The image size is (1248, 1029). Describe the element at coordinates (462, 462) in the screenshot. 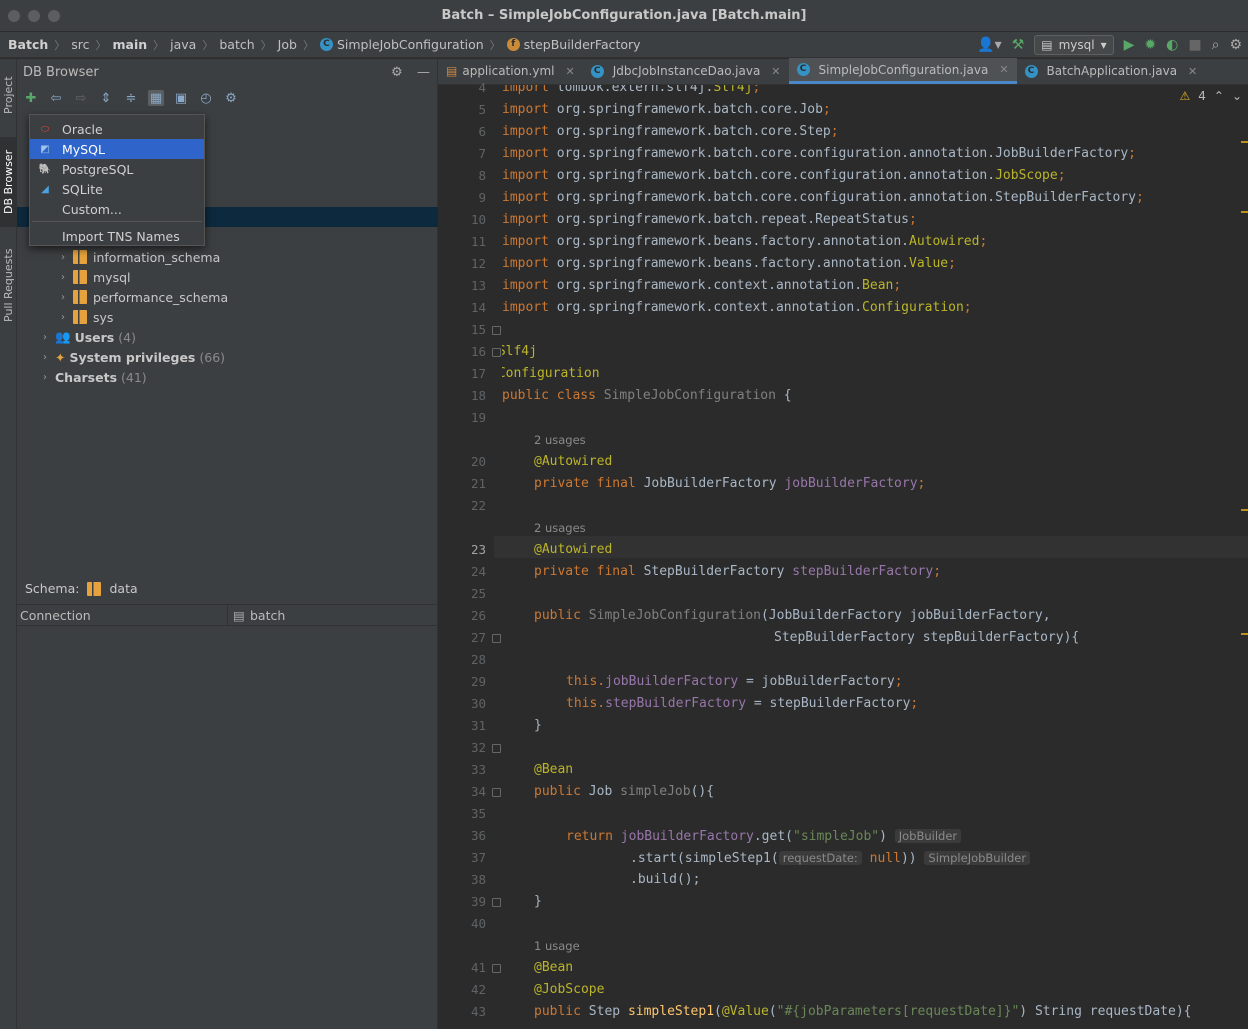

I see `line-number: 20` at that location.